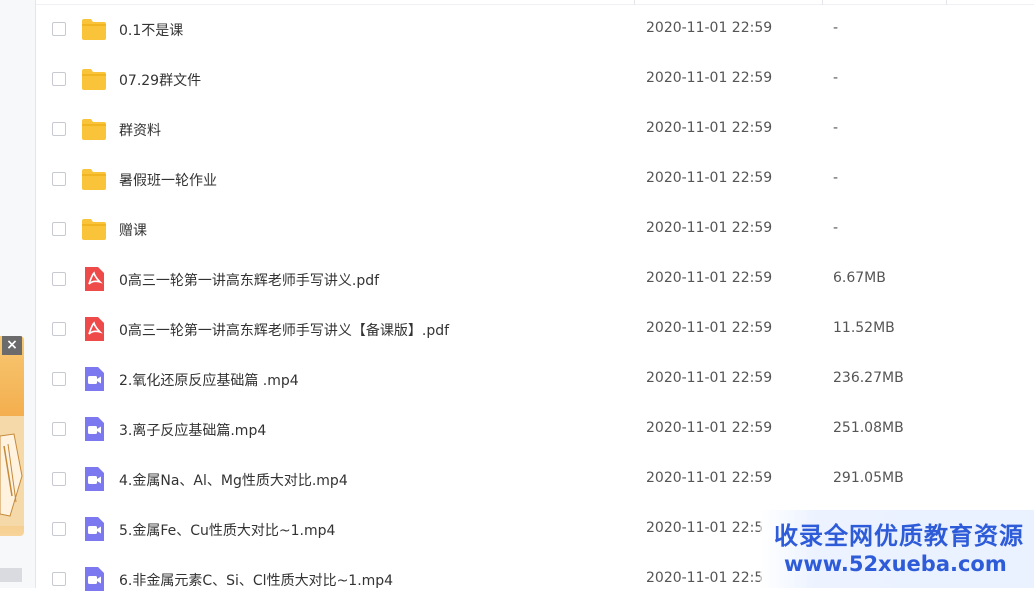 This screenshot has width=1034, height=605. I want to click on file-row: 暑假班一轮作业 2020-11-01 22:59 -, so click(535, 180).